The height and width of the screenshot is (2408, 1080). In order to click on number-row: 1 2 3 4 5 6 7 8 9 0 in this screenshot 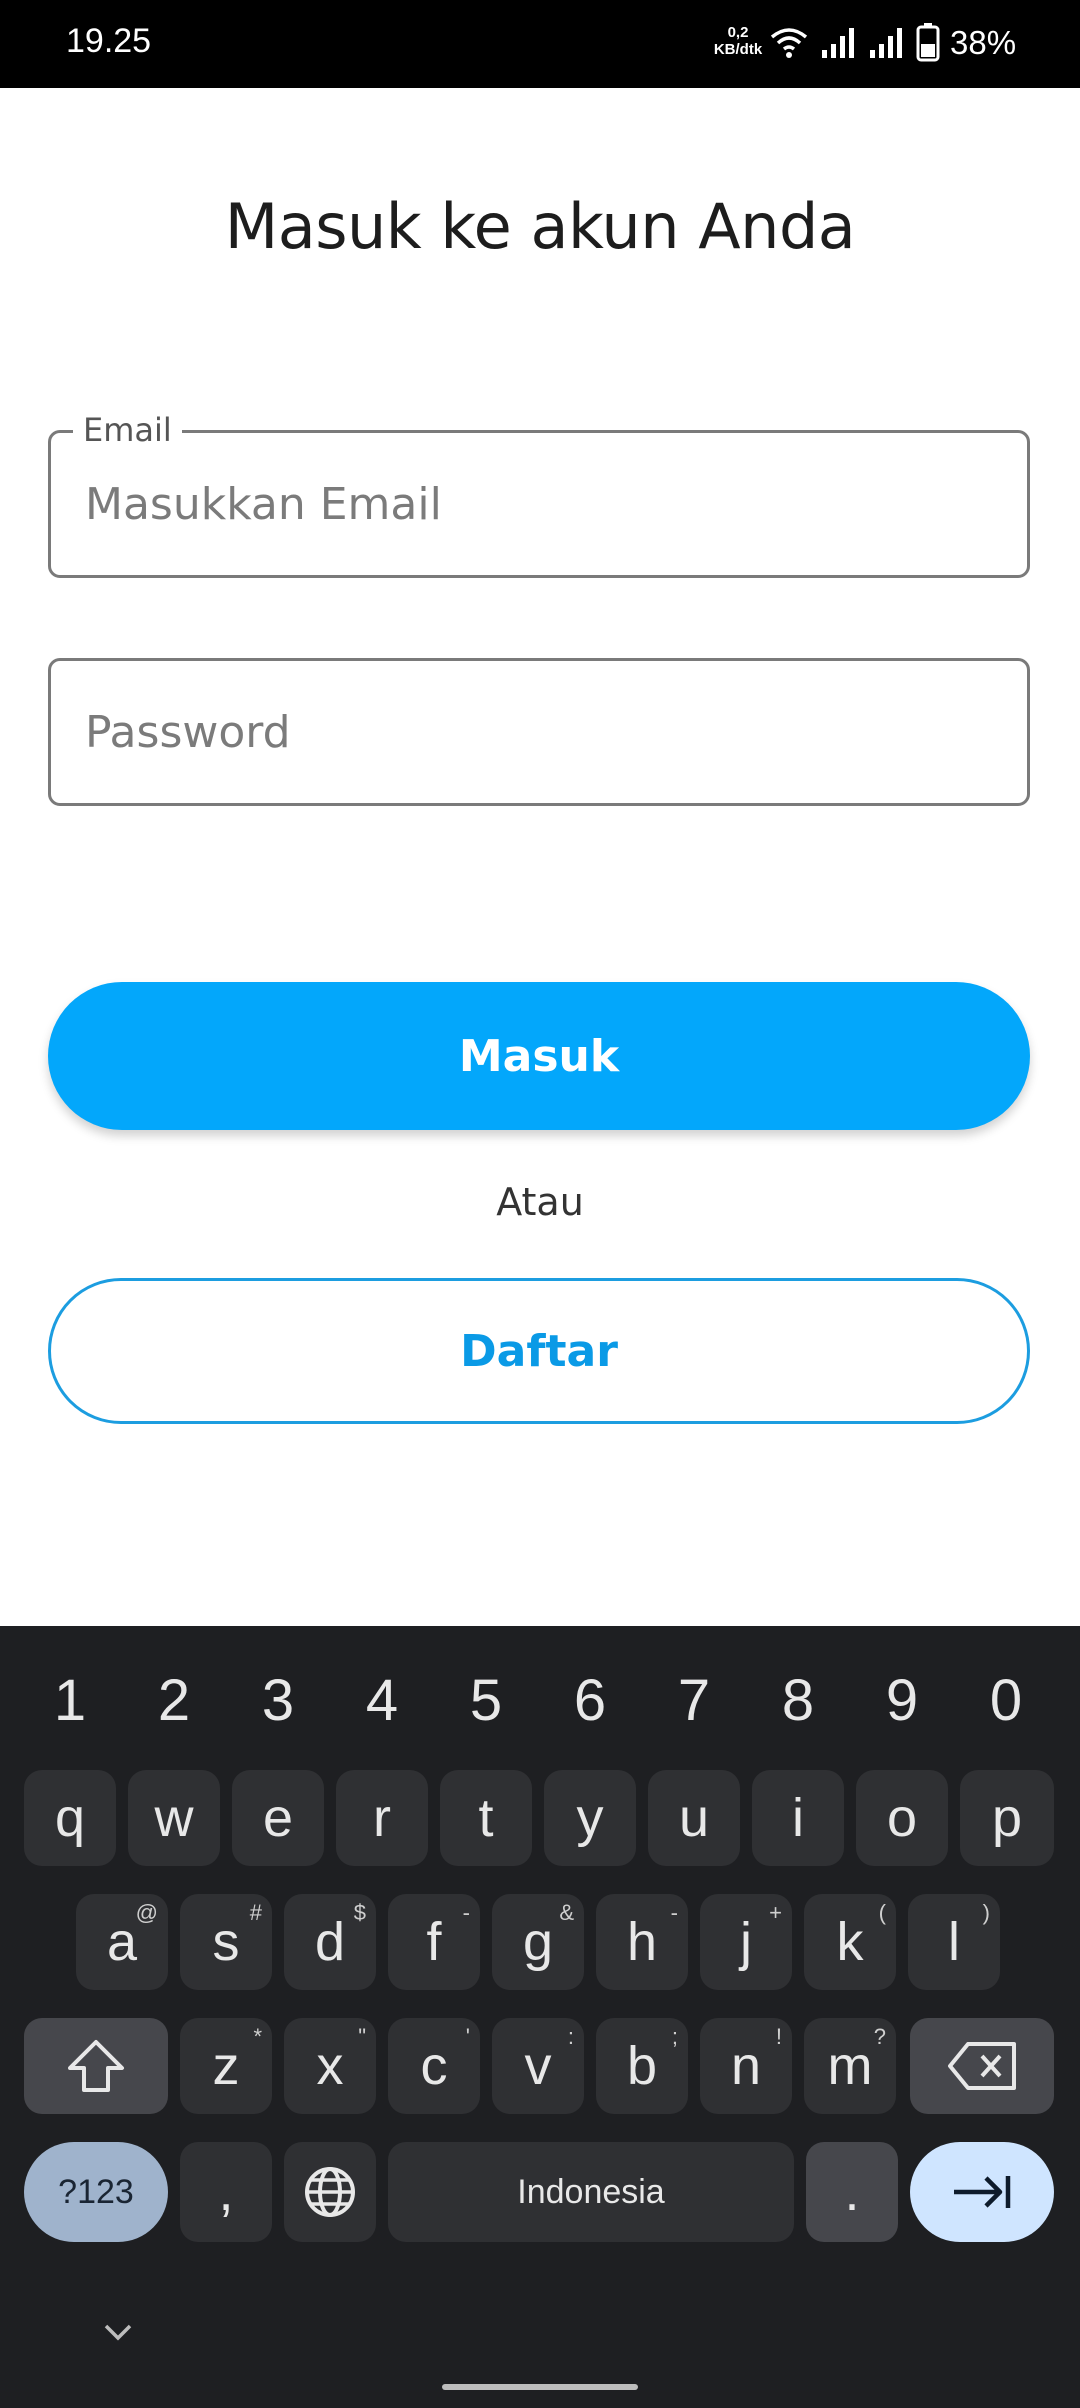, I will do `click(540, 1701)`.